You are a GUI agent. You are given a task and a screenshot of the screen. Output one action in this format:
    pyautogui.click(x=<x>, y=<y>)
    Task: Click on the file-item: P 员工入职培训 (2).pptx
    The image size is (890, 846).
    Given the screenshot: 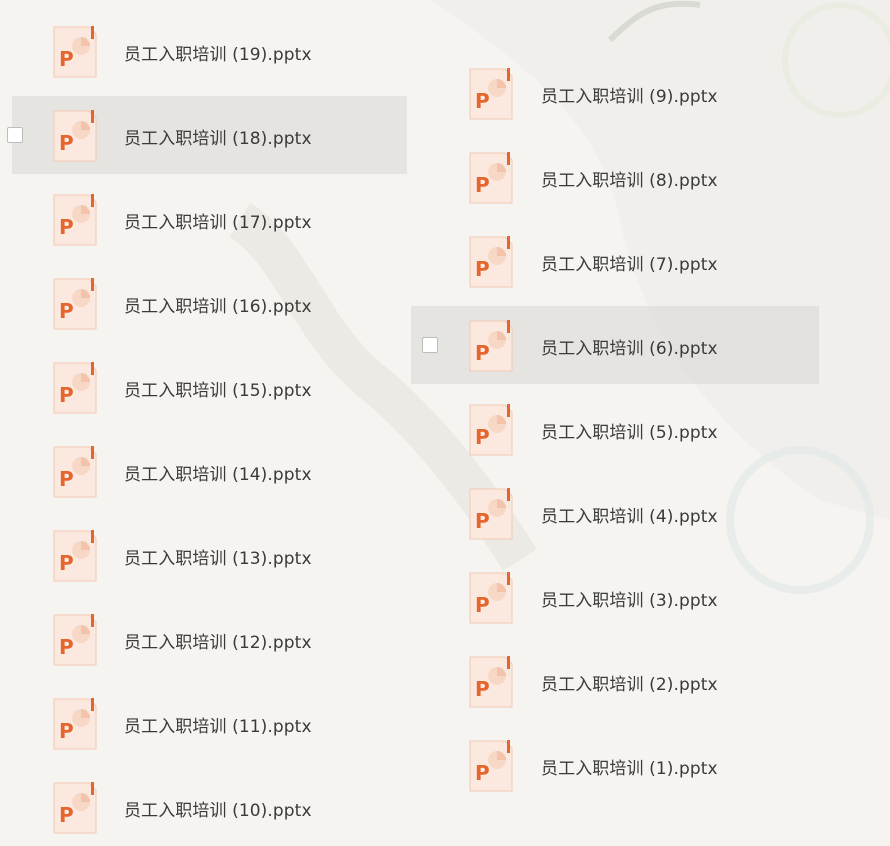 What is the action you would take?
    pyautogui.click(x=615, y=681)
    